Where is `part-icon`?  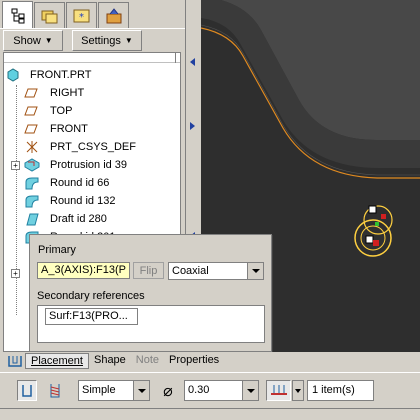 part-icon is located at coordinates (13, 75).